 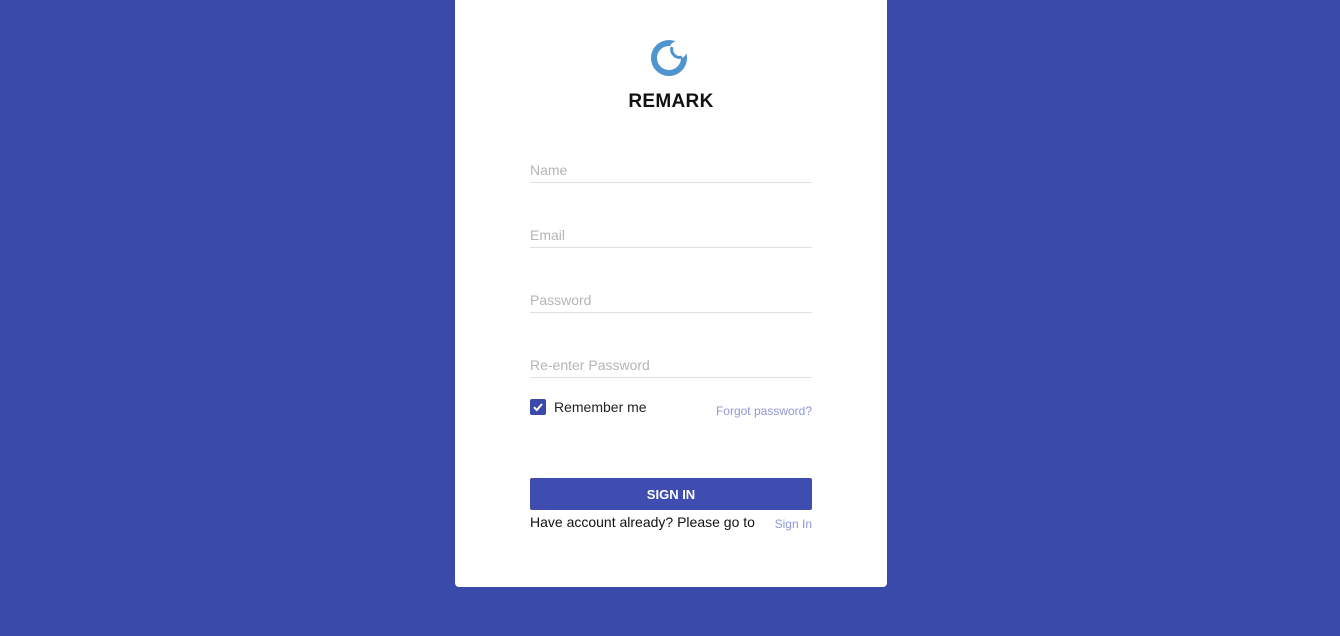 What do you see at coordinates (671, 235) in the screenshot?
I see `email-input` at bounding box center [671, 235].